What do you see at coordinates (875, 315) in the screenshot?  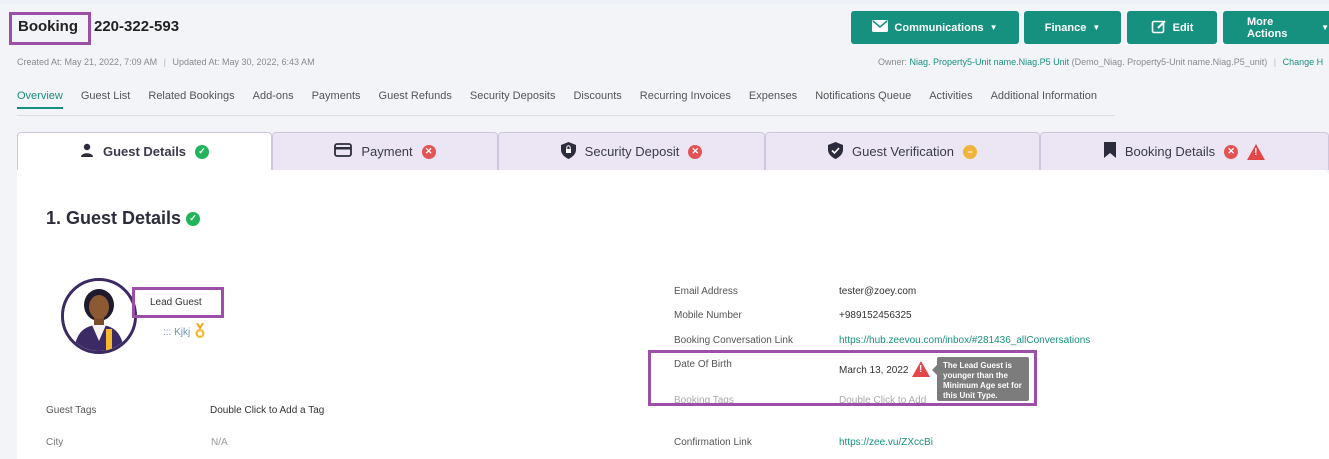 I see `mobile-value: +989152456325` at bounding box center [875, 315].